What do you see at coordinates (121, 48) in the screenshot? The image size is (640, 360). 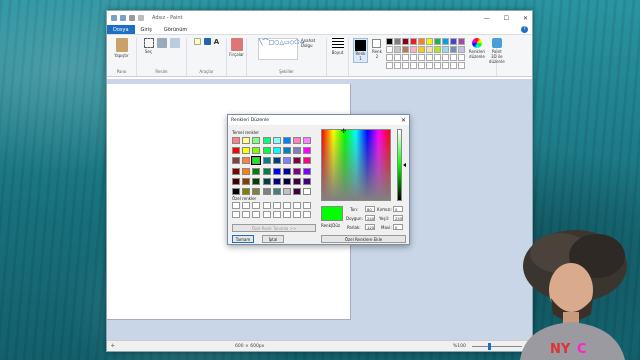 I see `paste-button: Yapıştır` at bounding box center [121, 48].